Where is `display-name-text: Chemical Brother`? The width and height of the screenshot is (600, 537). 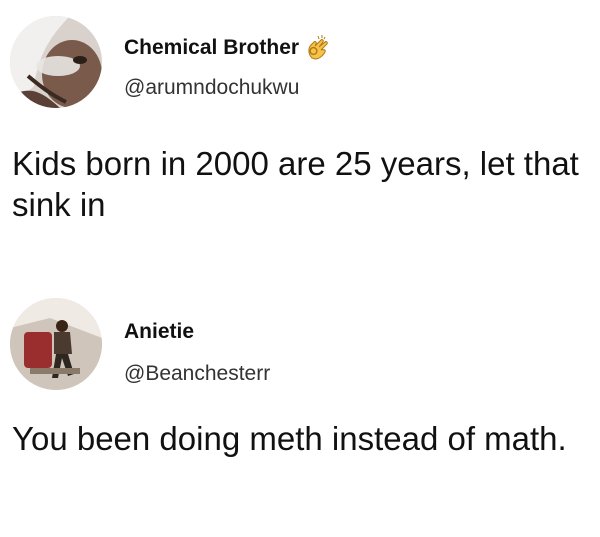
display-name-text: Chemical Brother is located at coordinates (212, 47).